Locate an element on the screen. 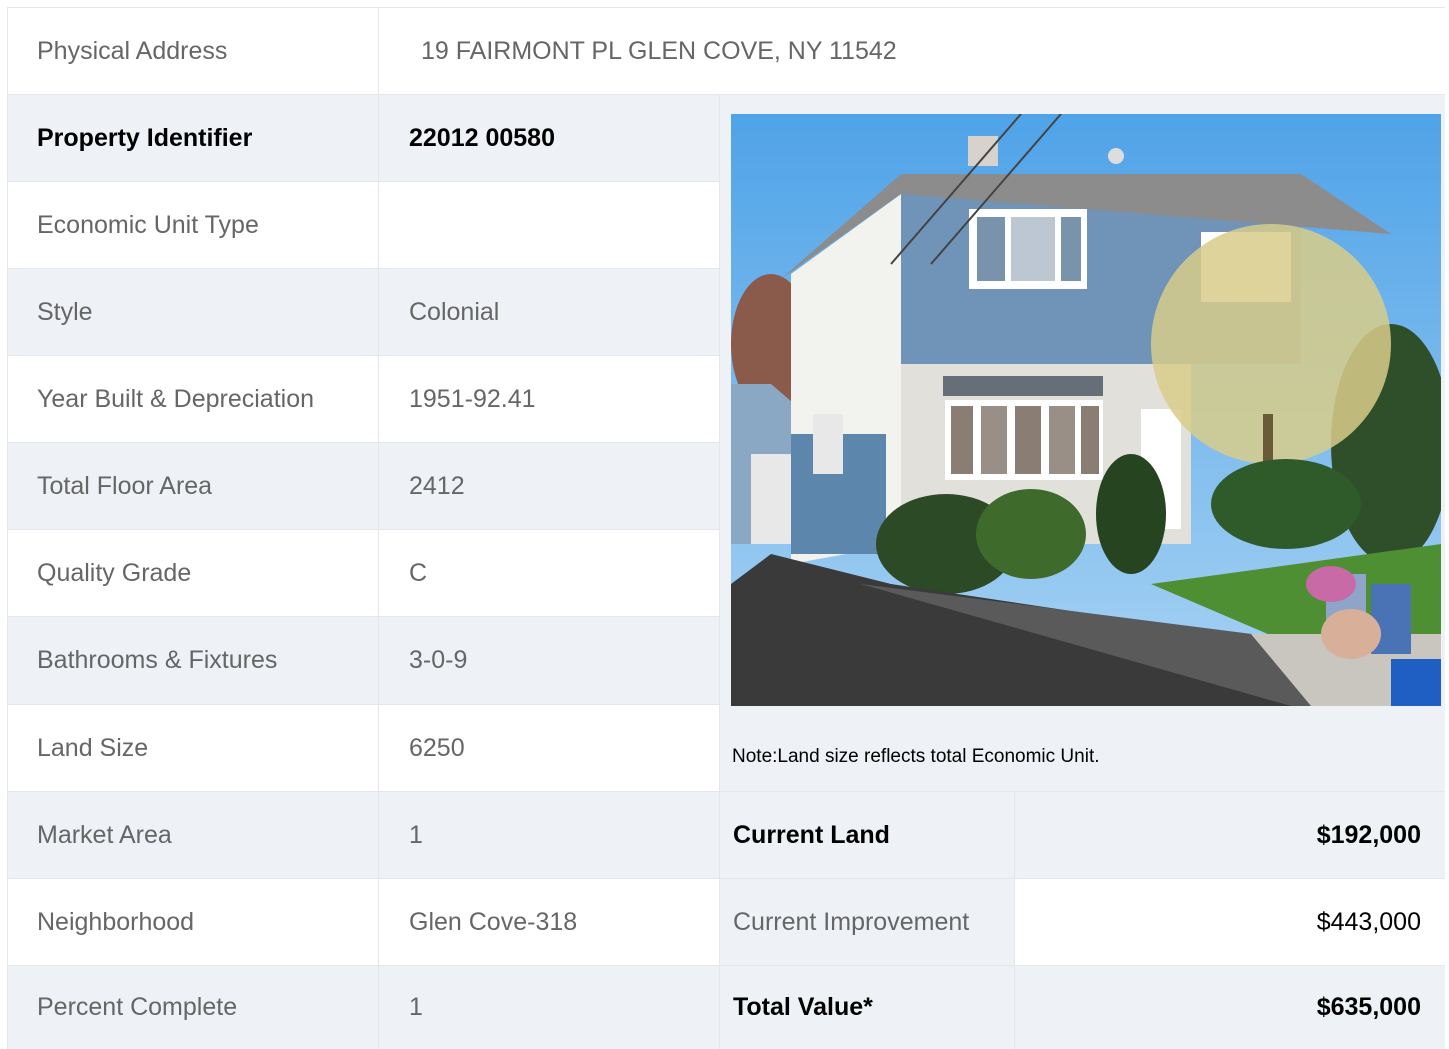  property-identifier-value: 22012 00580 is located at coordinates (548, 137).